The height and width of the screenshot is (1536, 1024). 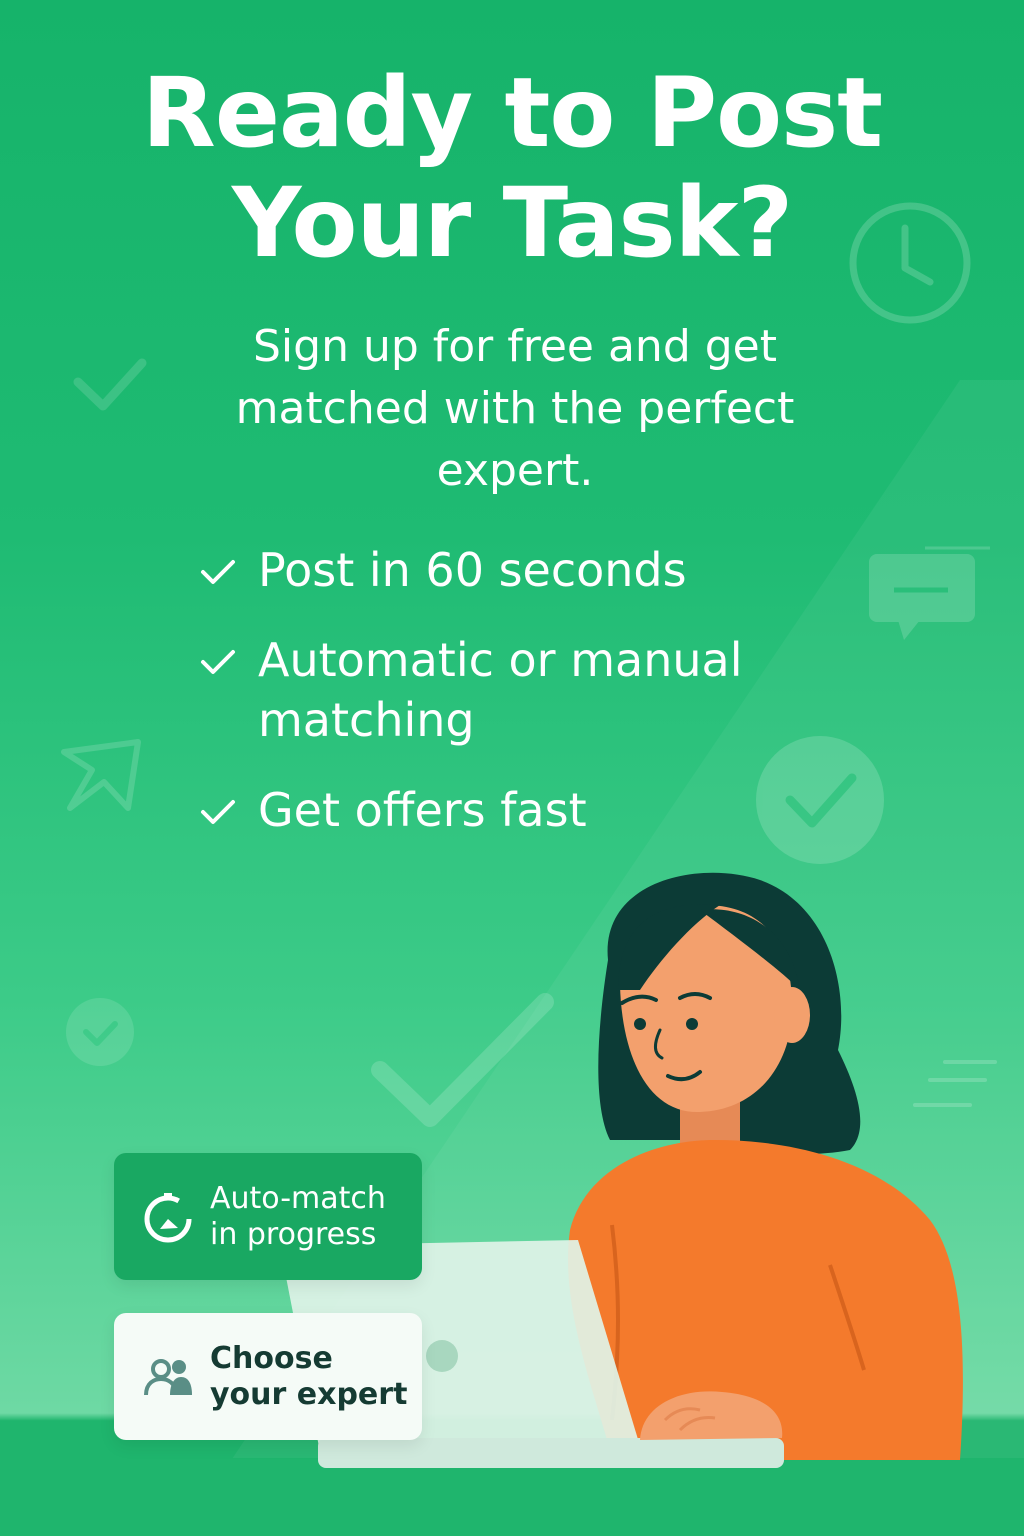 What do you see at coordinates (422, 810) in the screenshot?
I see `feature-label: Get offers fast` at bounding box center [422, 810].